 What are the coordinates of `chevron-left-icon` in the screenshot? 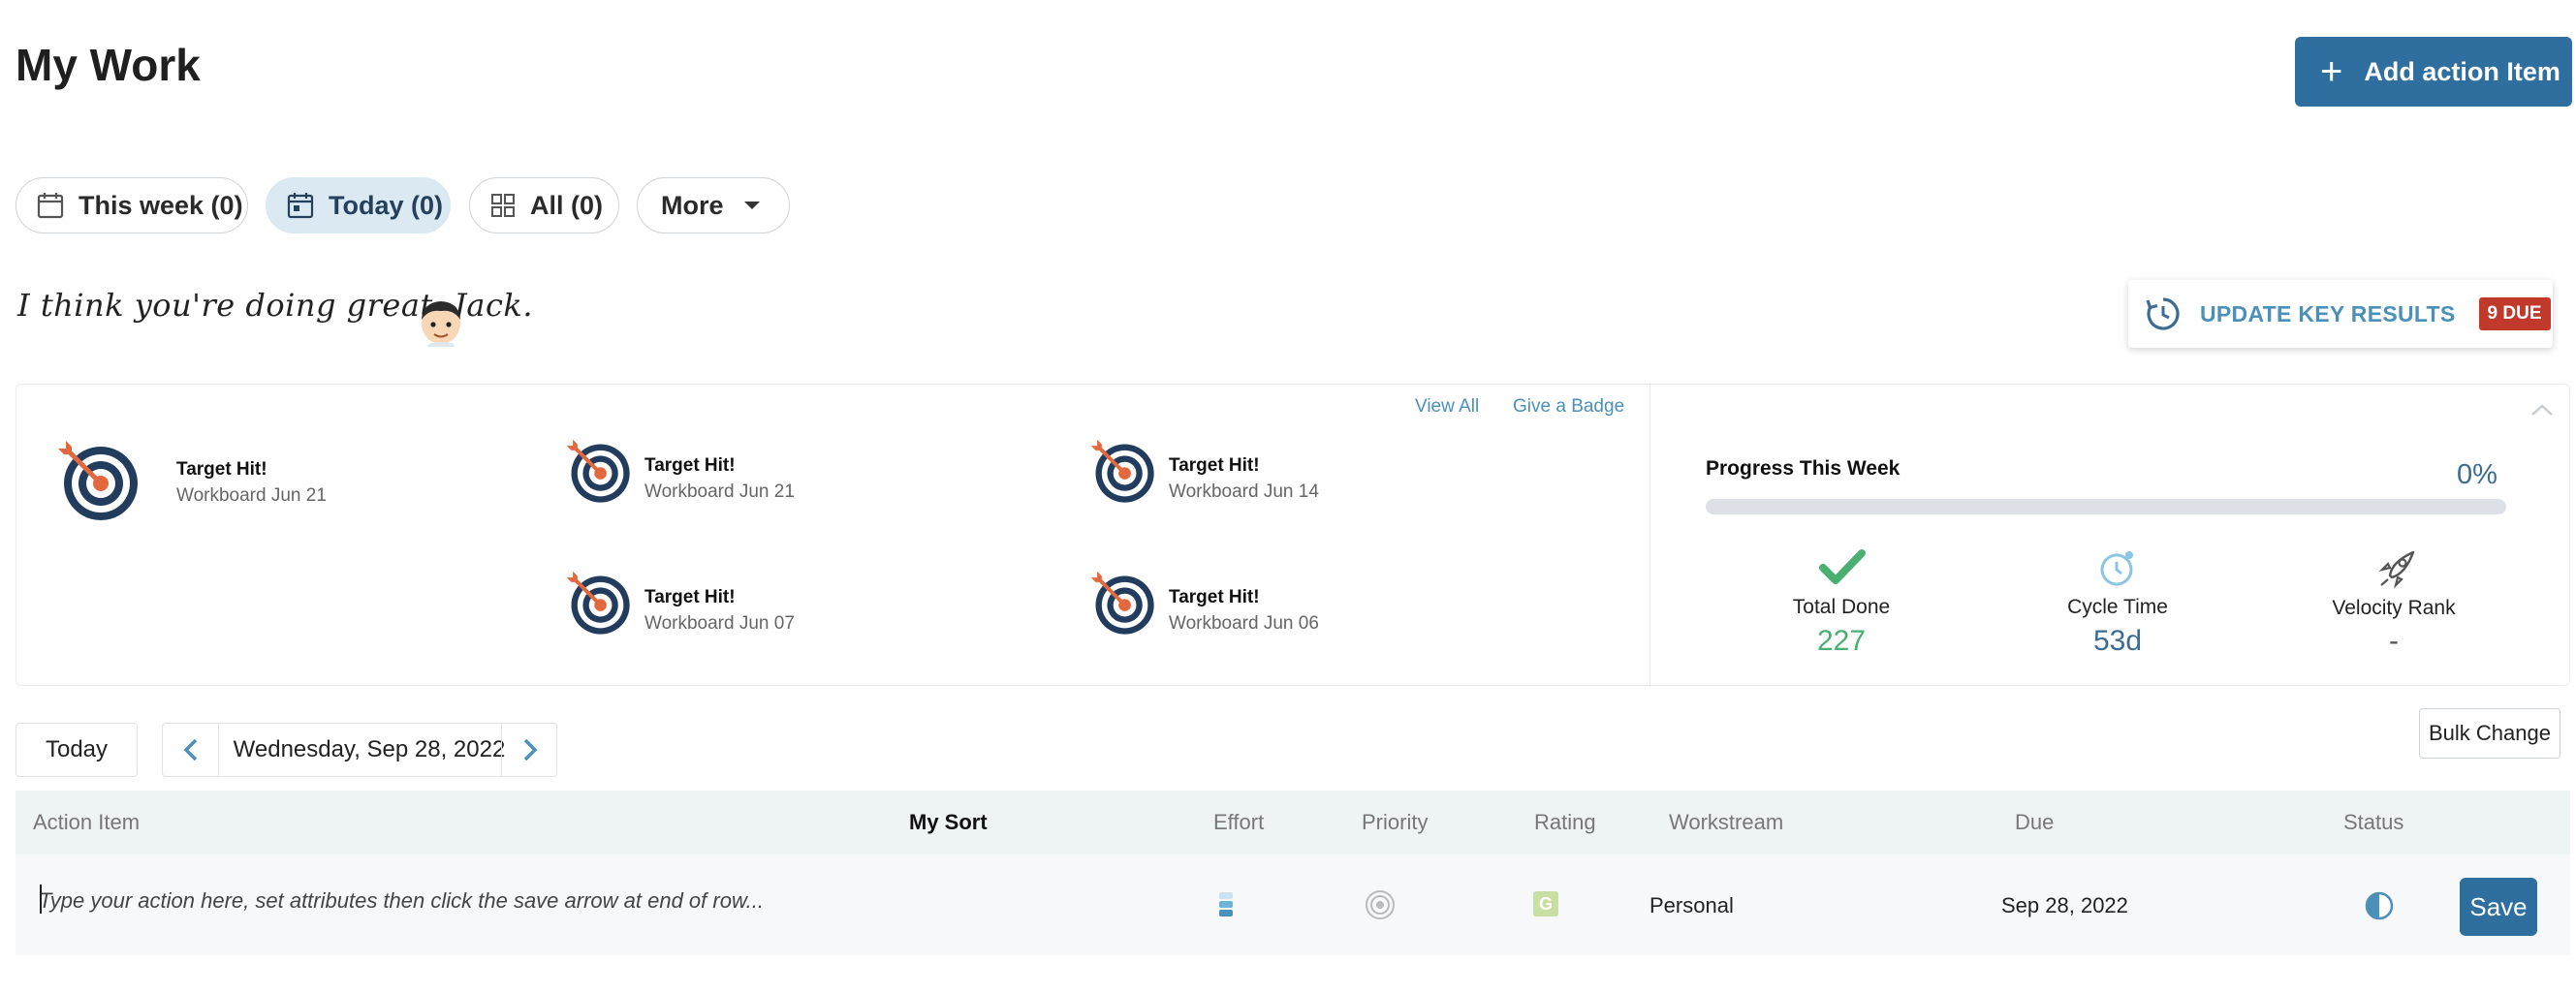 It's located at (191, 749).